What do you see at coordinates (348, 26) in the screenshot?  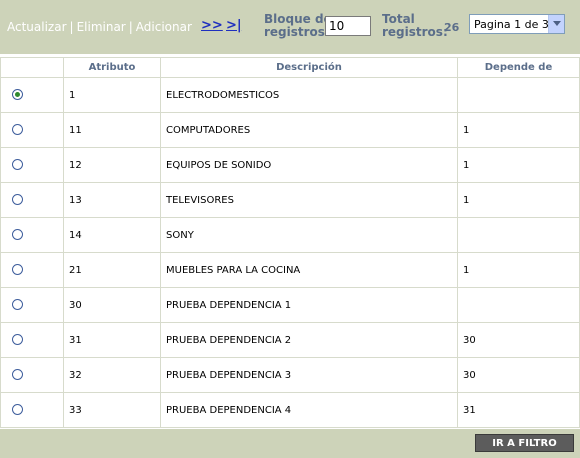 I see `bloque-input` at bounding box center [348, 26].